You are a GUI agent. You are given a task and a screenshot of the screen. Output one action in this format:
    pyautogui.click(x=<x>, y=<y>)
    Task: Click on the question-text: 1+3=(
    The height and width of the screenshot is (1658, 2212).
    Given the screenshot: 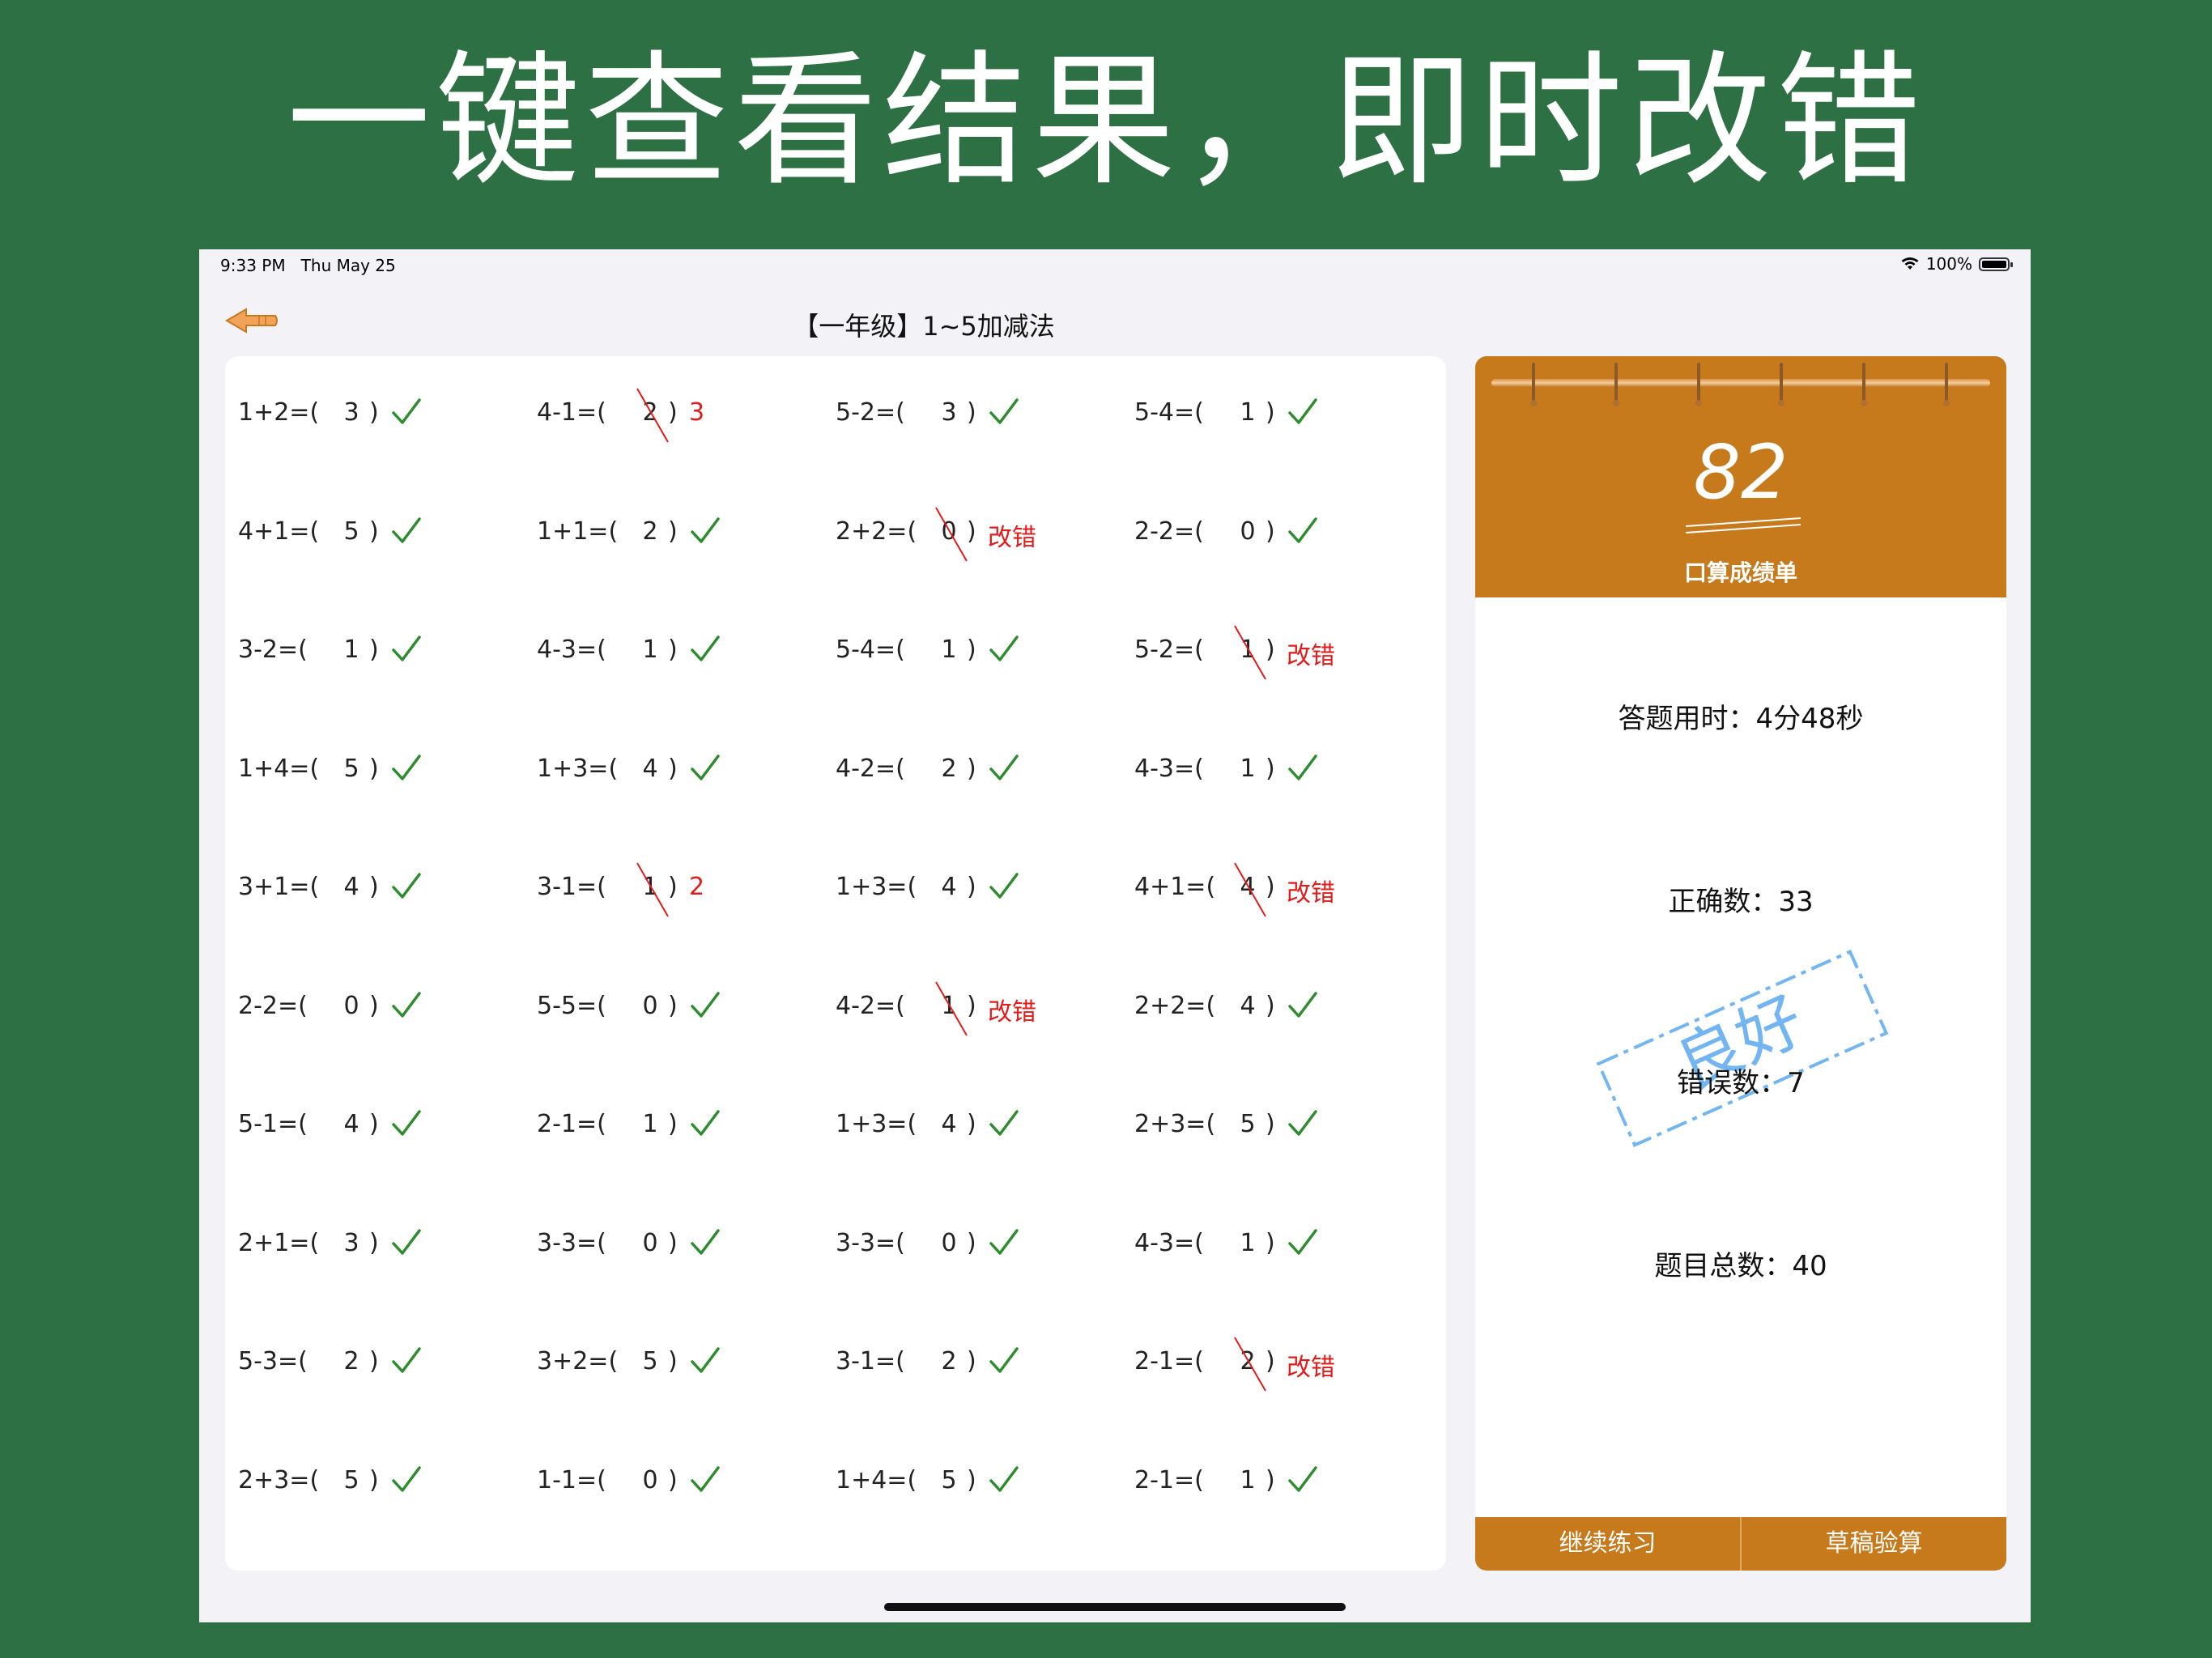 What is the action you would take?
    pyautogui.click(x=877, y=887)
    